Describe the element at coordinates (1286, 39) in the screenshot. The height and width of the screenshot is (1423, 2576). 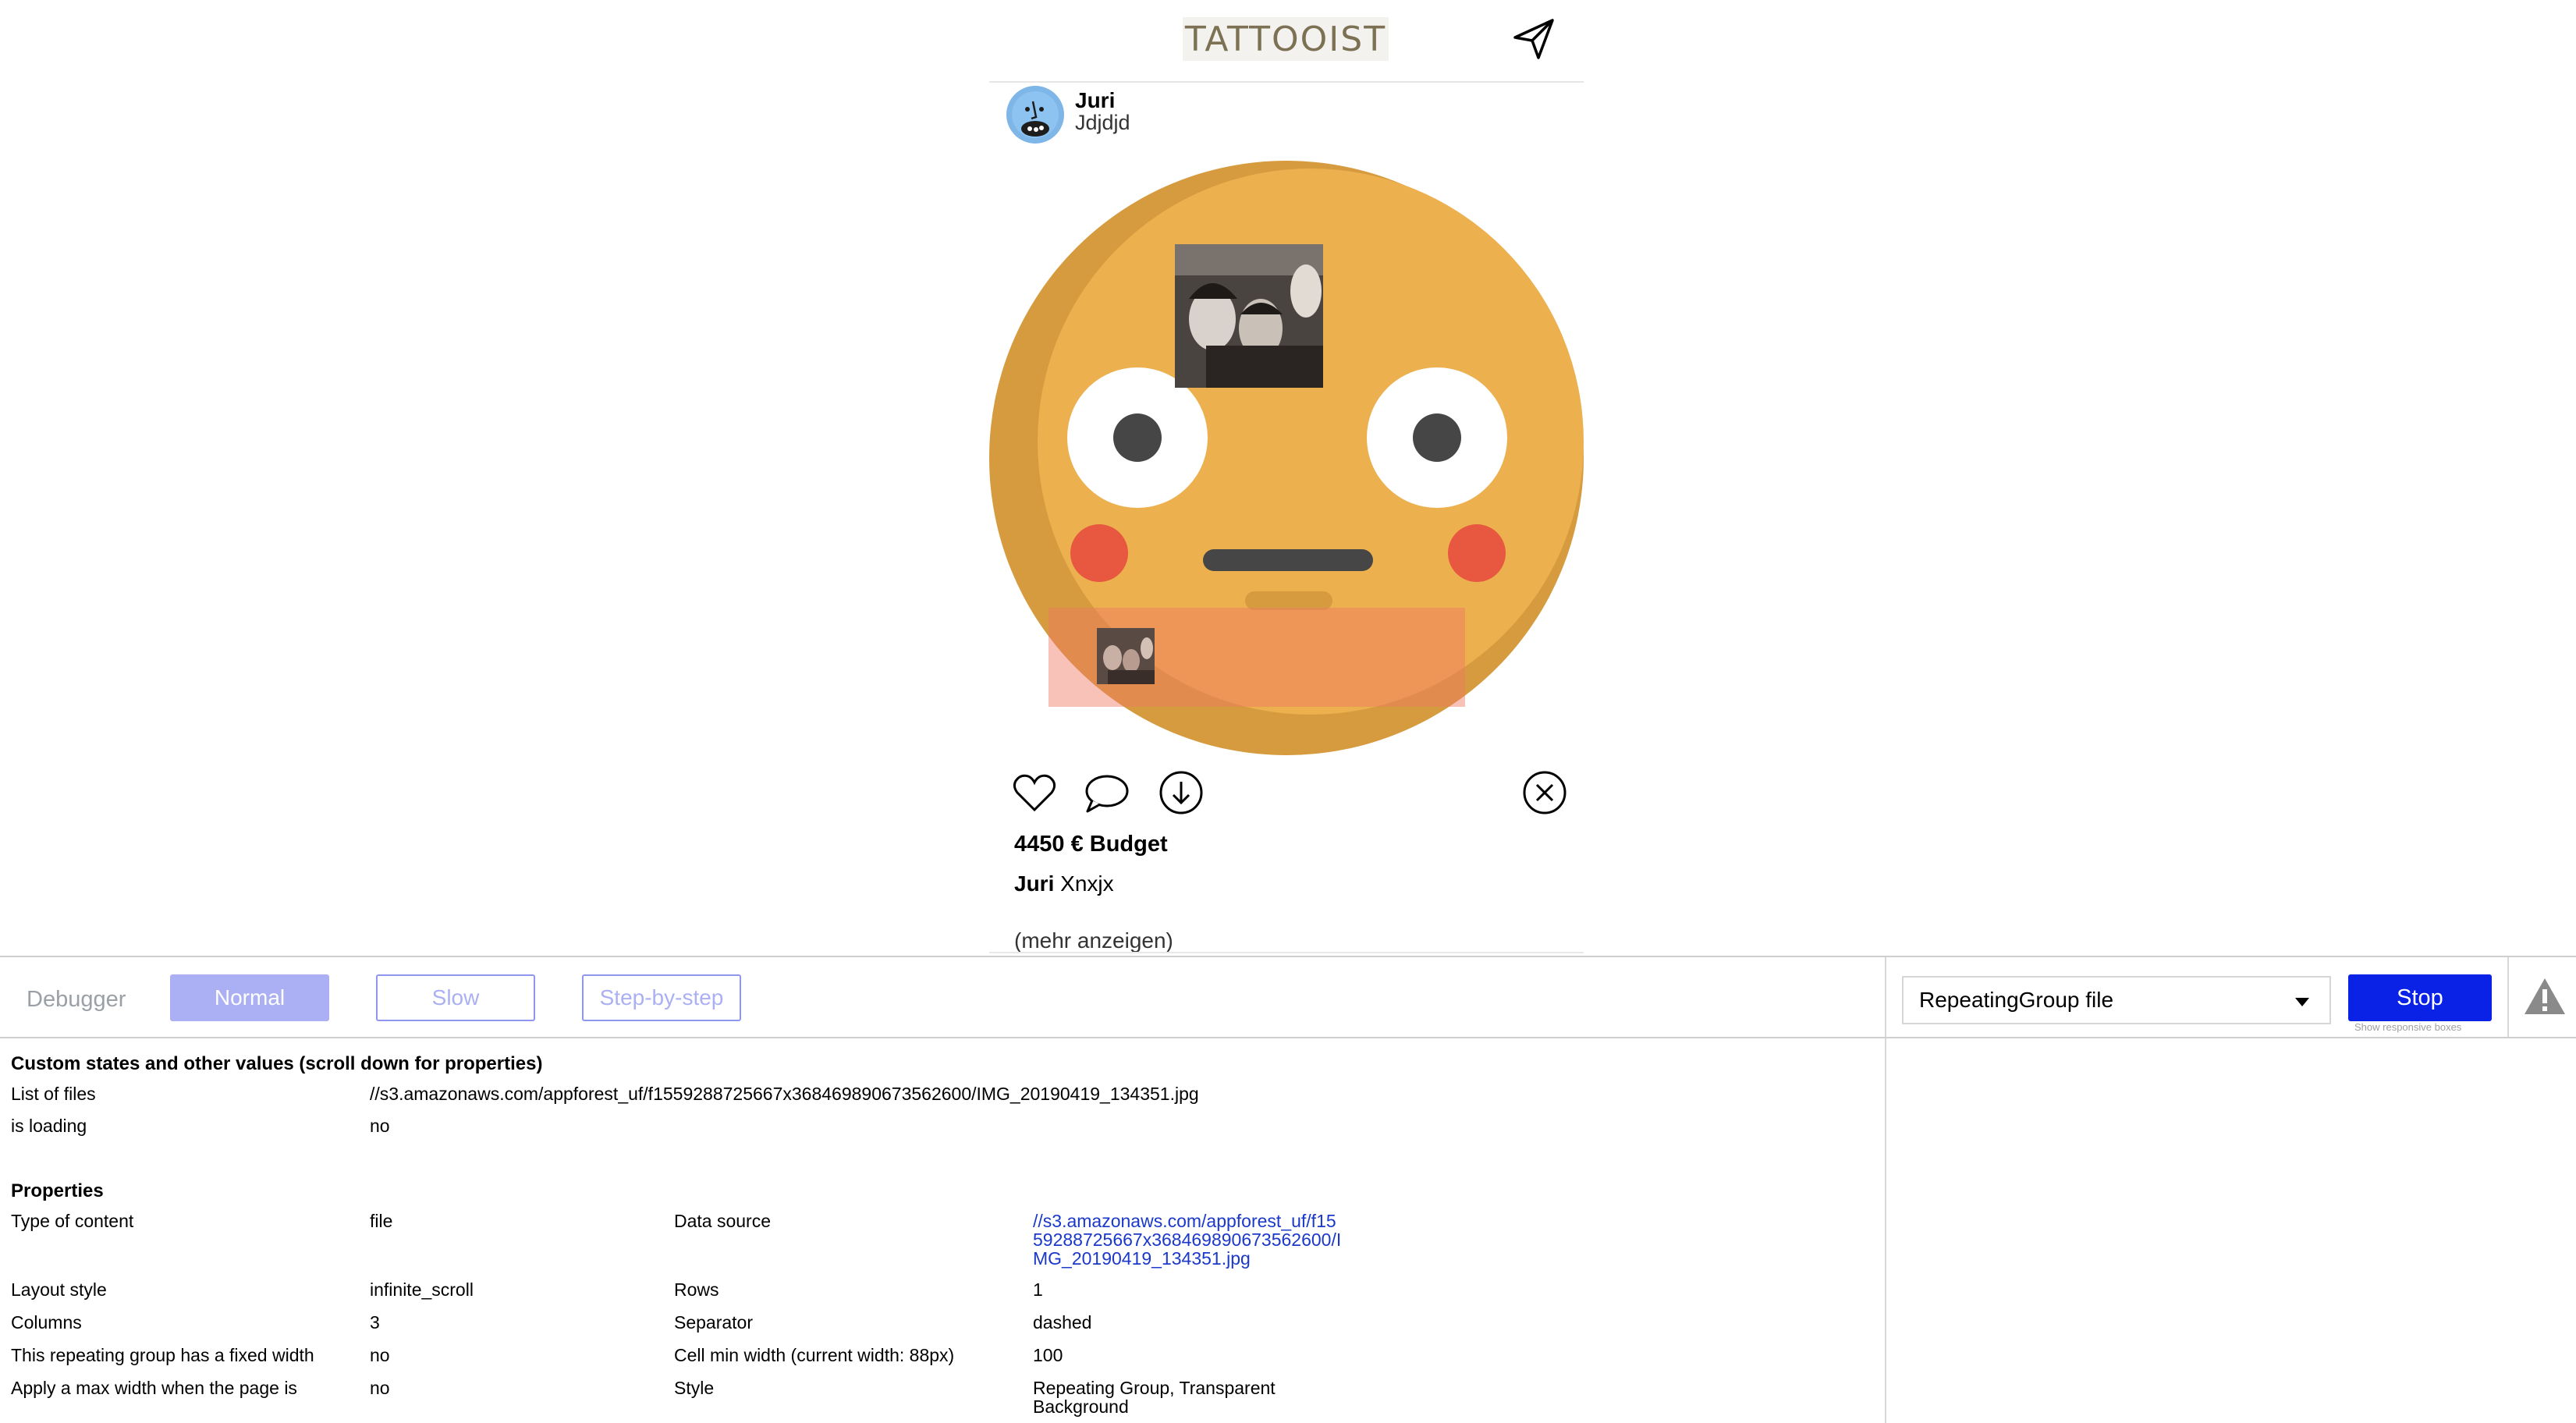
I see `app-logo: TATTOOIST` at that location.